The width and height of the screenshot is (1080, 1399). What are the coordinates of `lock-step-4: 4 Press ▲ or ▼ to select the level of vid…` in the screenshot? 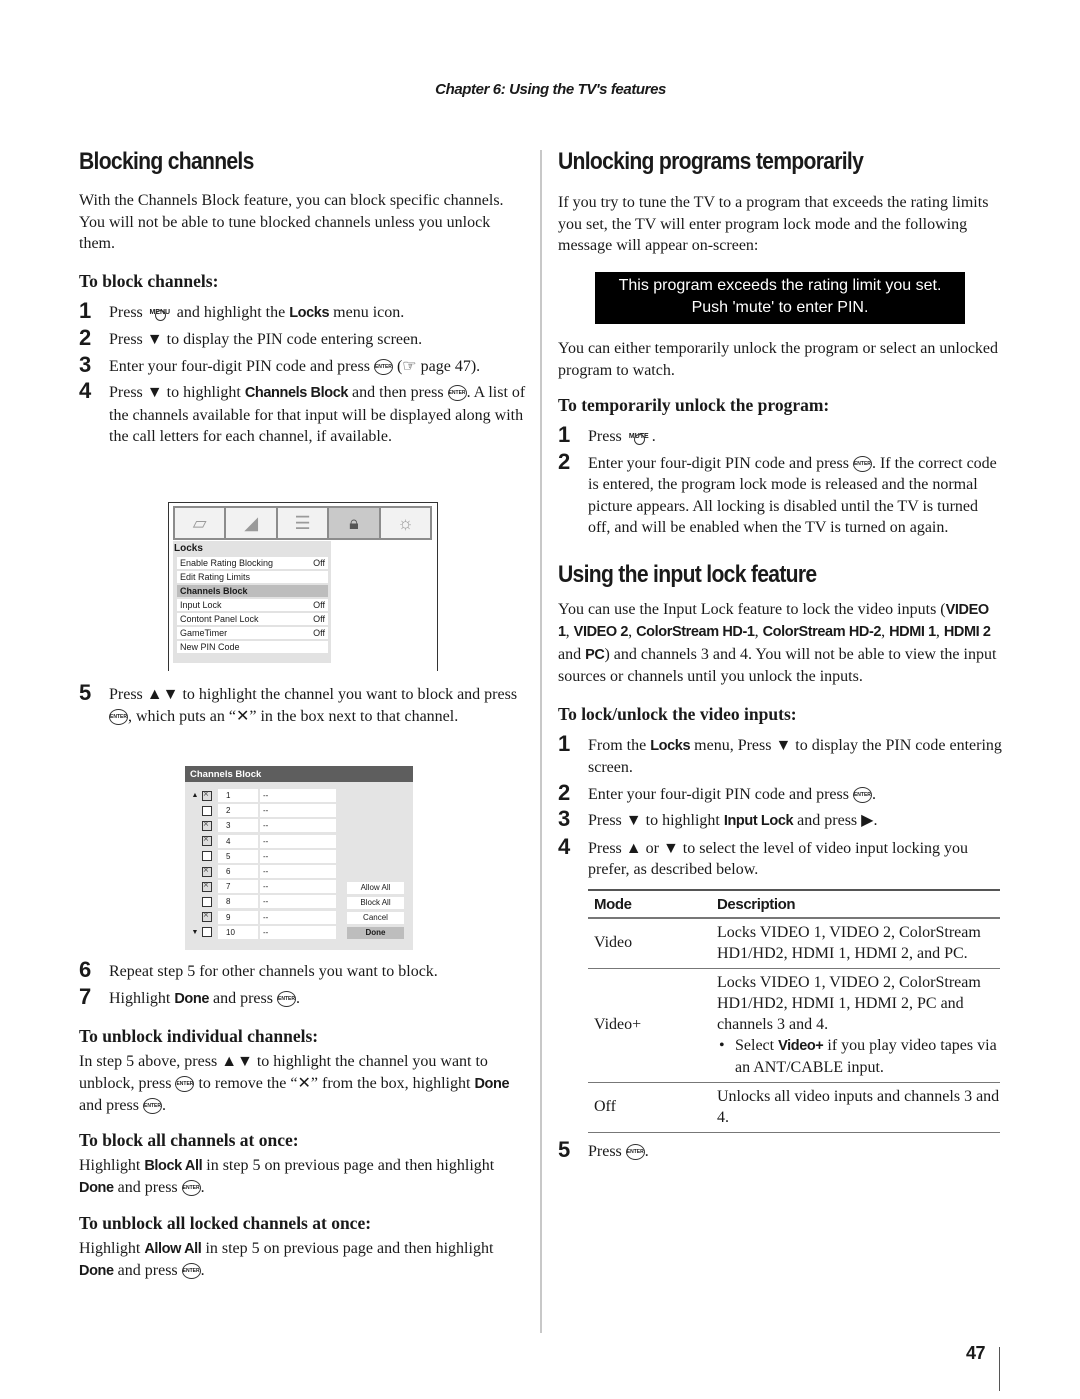 It's located at (763, 855).